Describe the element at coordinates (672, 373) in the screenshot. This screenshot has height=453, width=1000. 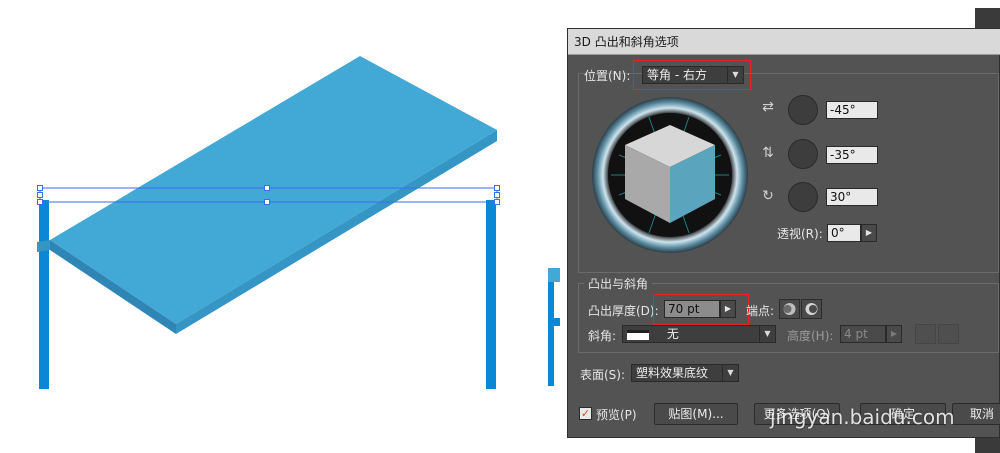
I see `surface-dropdown-value: 塑料效果底纹` at that location.